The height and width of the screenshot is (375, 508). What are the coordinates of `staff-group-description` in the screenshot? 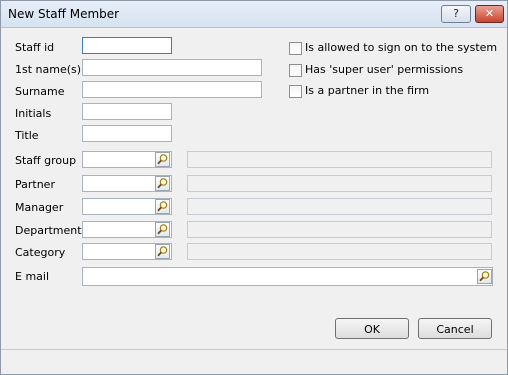 It's located at (339, 159).